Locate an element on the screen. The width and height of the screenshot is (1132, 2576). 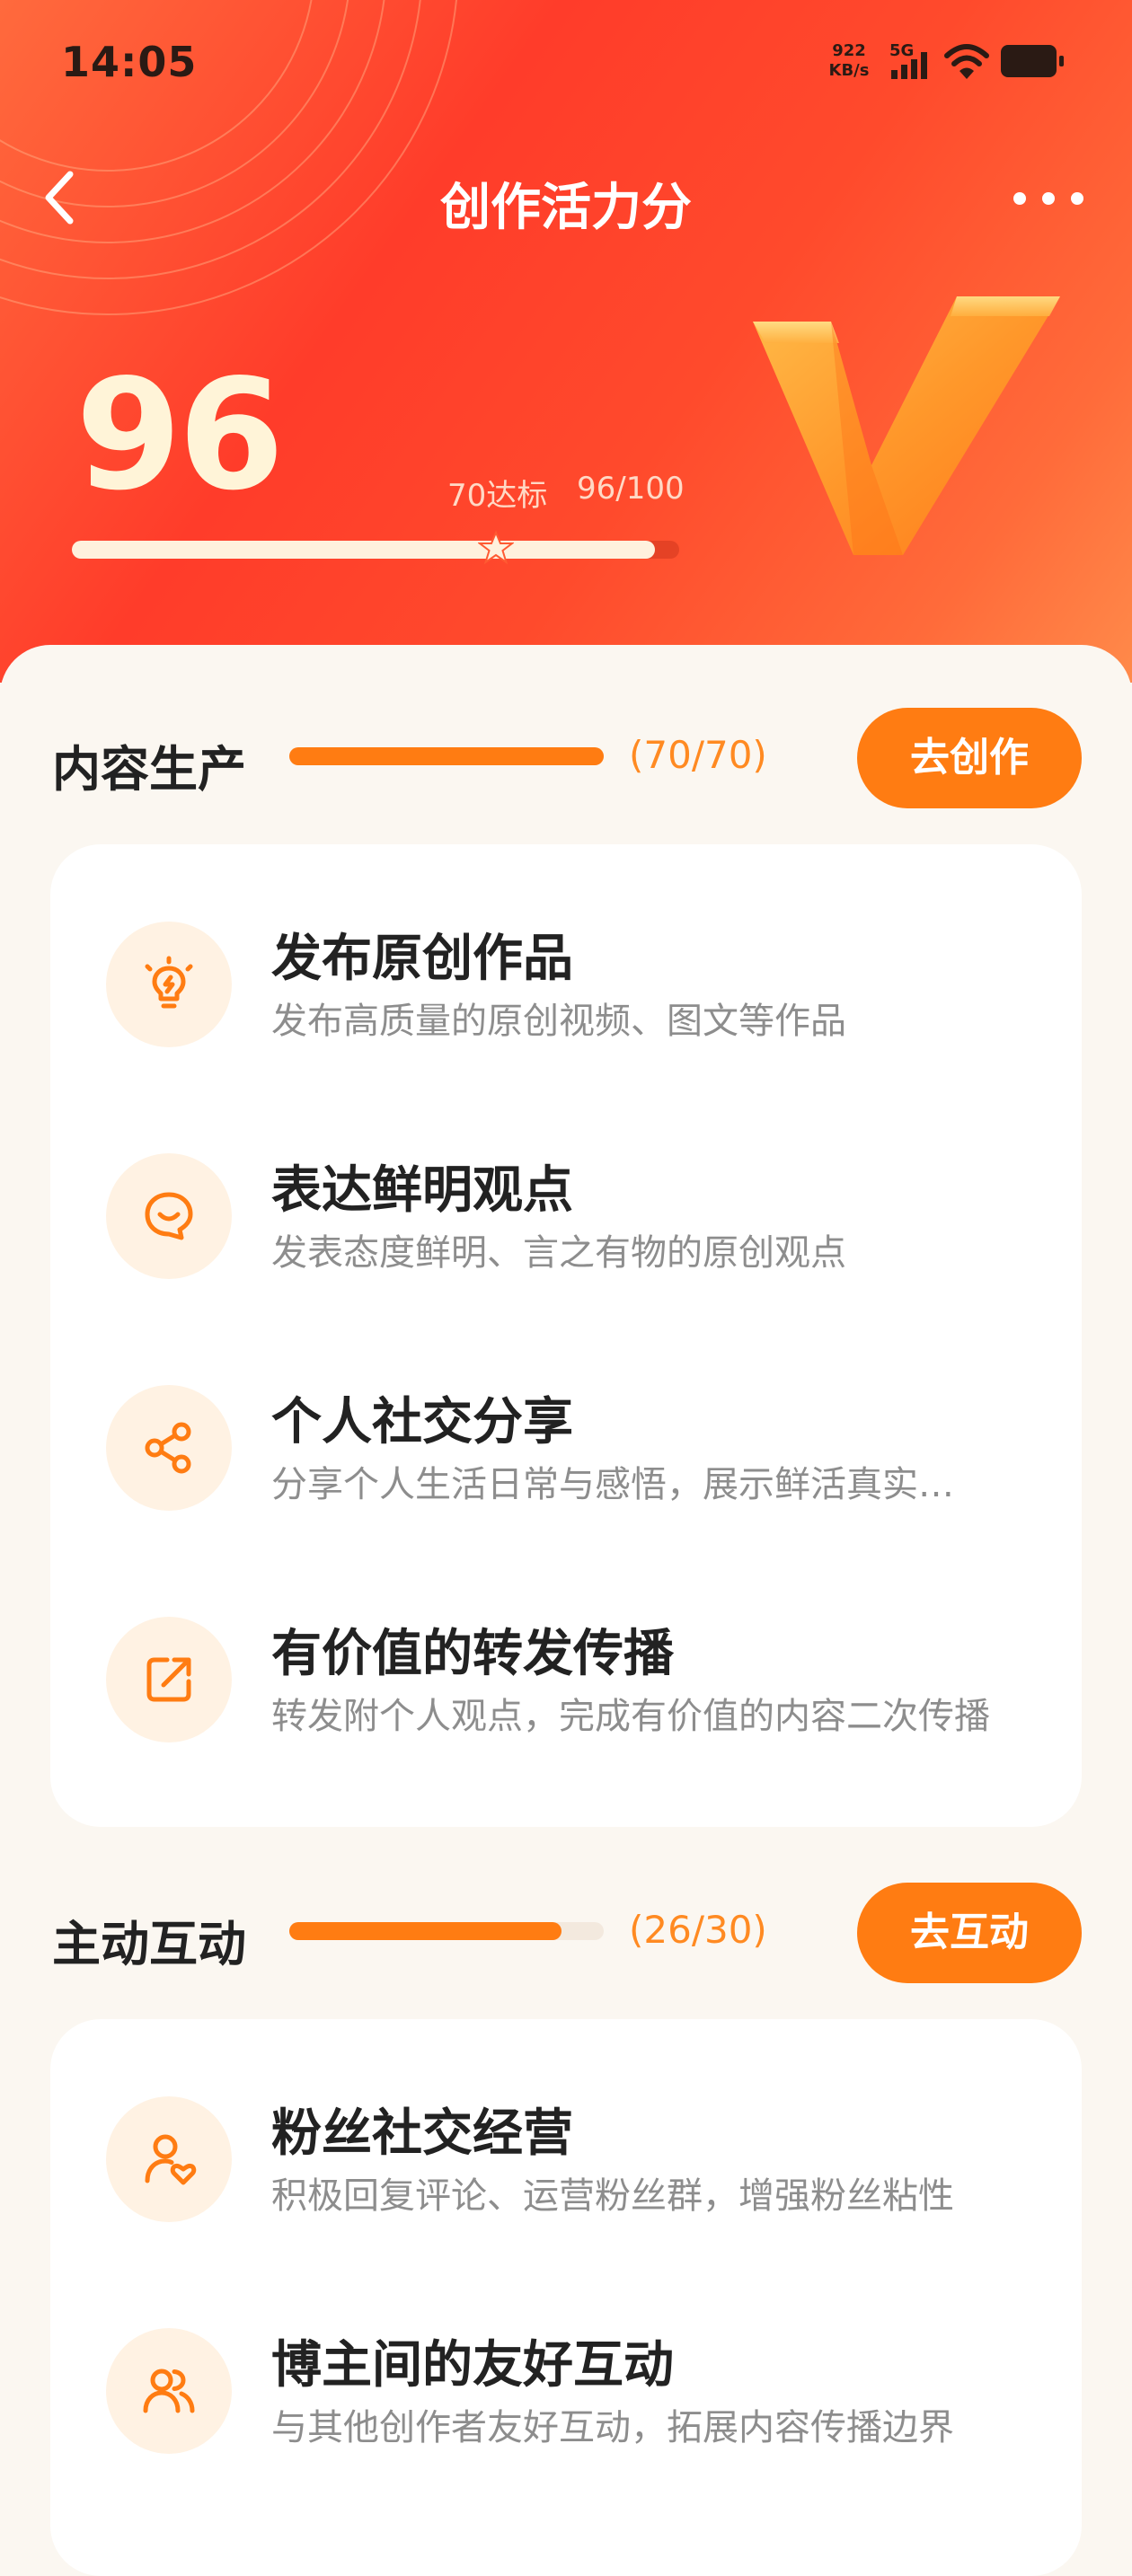
section-count: (26/30) is located at coordinates (698, 1930).